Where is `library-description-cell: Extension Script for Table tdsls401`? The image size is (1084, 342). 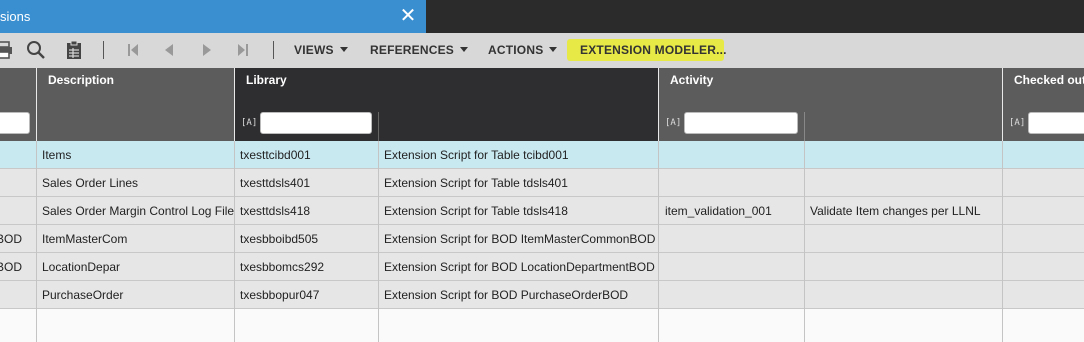
library-description-cell: Extension Script for Table tdsls401 is located at coordinates (476, 183).